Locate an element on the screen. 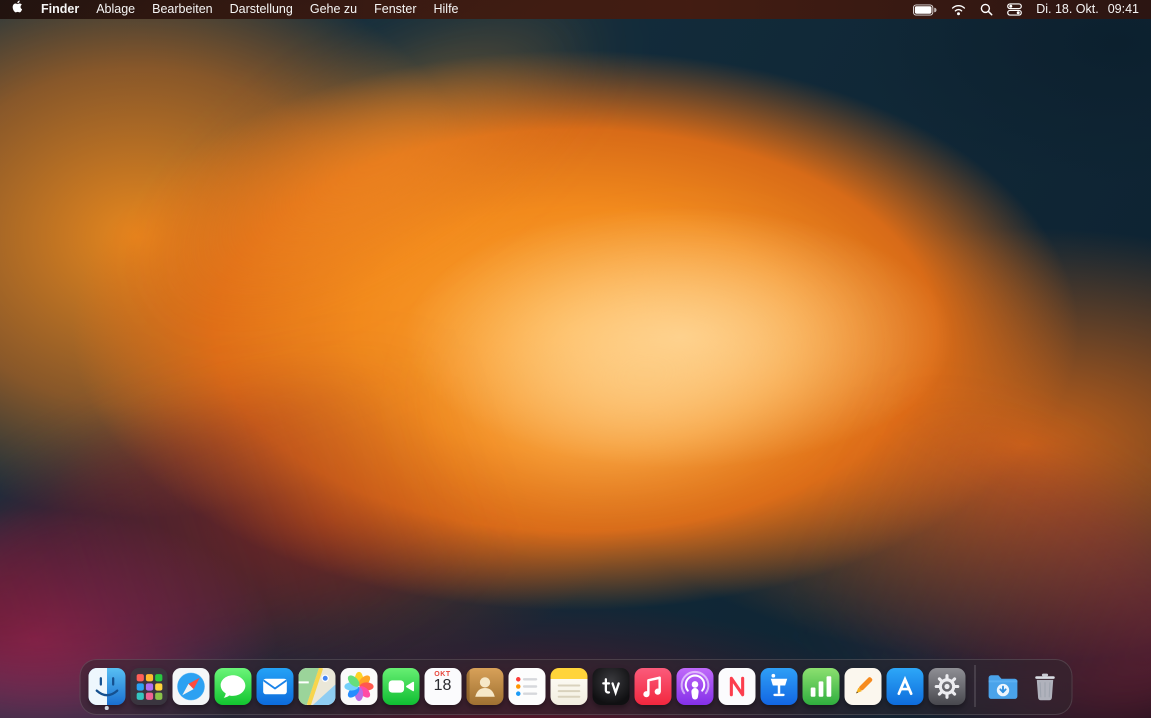 The width and height of the screenshot is (1151, 718). dock-app-reminders is located at coordinates (526, 686).